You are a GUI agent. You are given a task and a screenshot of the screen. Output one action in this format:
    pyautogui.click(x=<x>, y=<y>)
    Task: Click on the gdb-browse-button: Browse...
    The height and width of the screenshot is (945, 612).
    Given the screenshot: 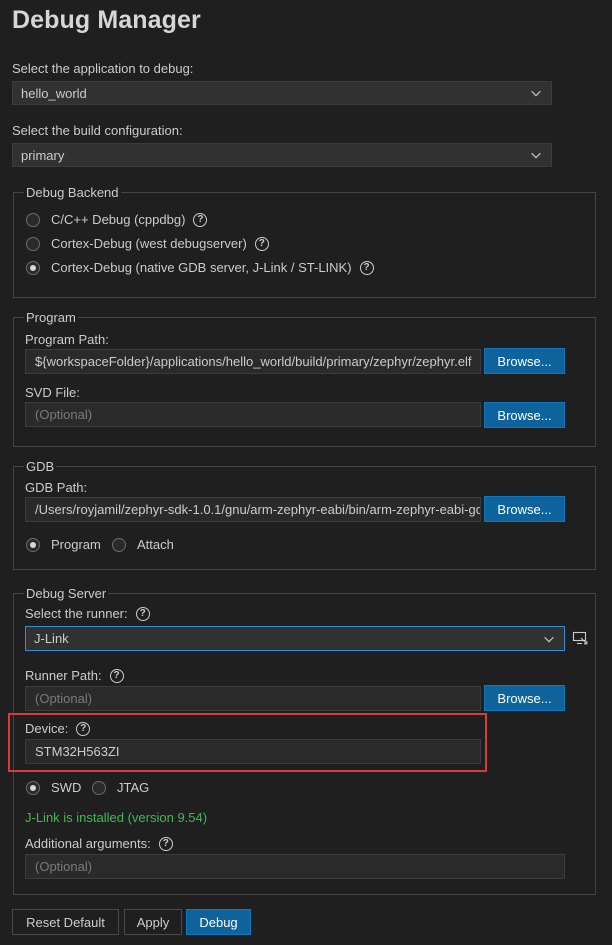 What is the action you would take?
    pyautogui.click(x=524, y=509)
    